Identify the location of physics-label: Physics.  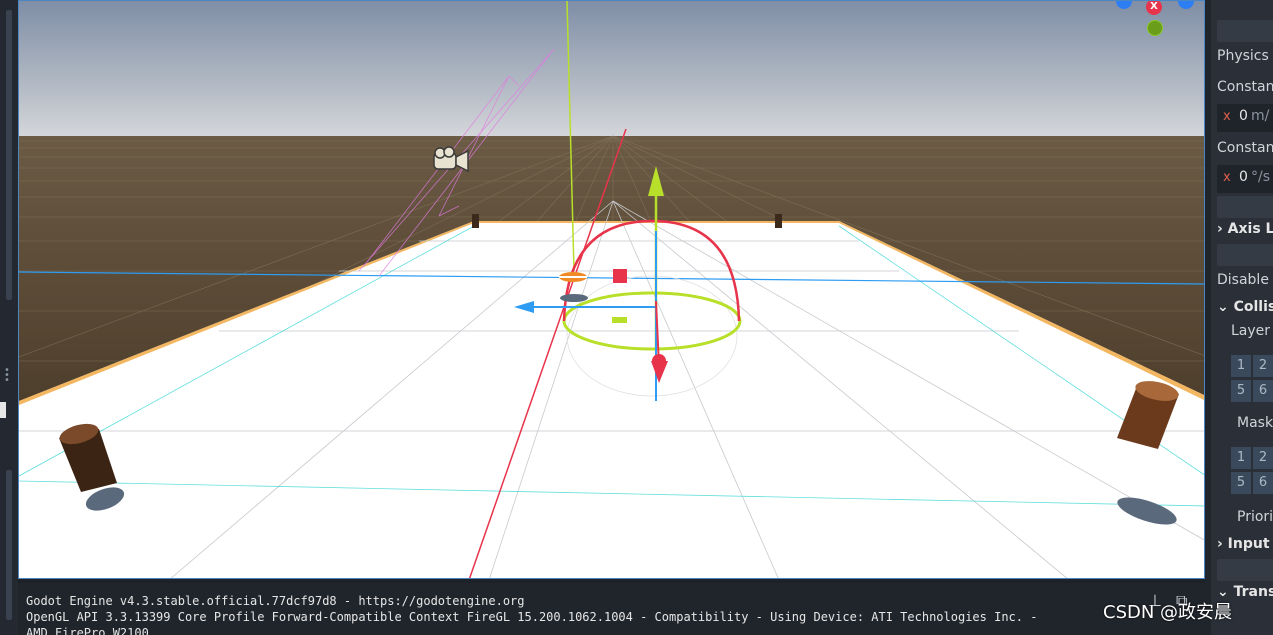
(1243, 56).